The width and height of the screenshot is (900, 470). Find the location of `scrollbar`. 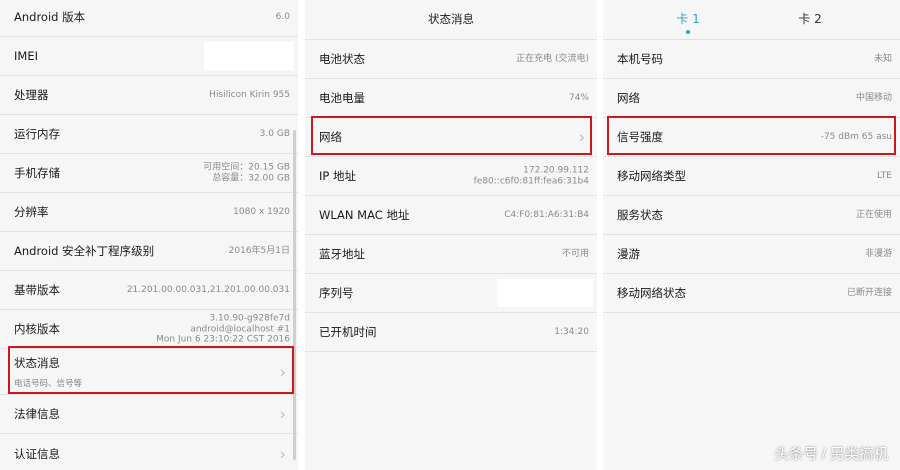

scrollbar is located at coordinates (294, 295).